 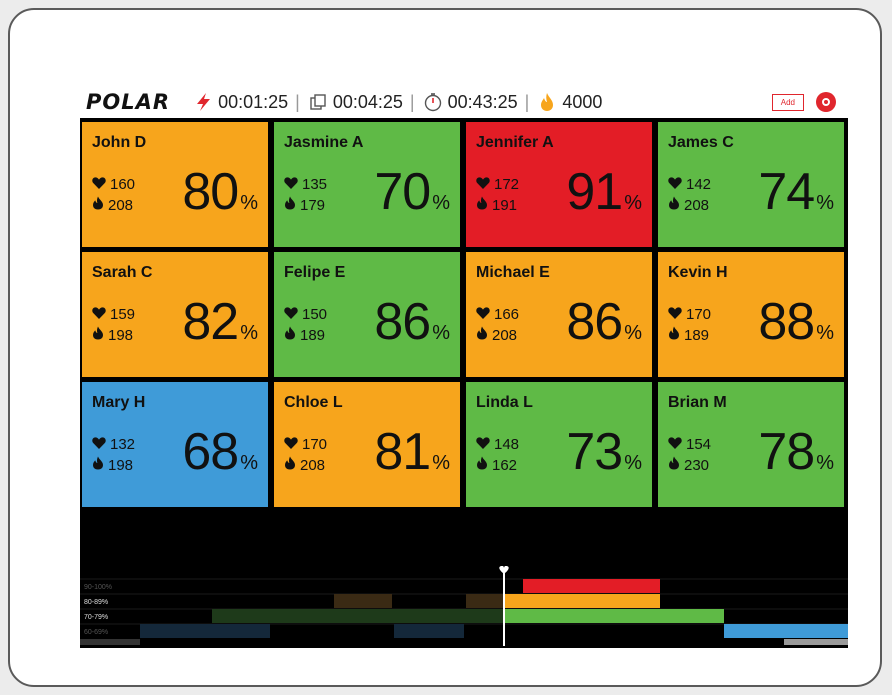 What do you see at coordinates (497, 184) in the screenshot?
I see `heart-rate: 172` at bounding box center [497, 184].